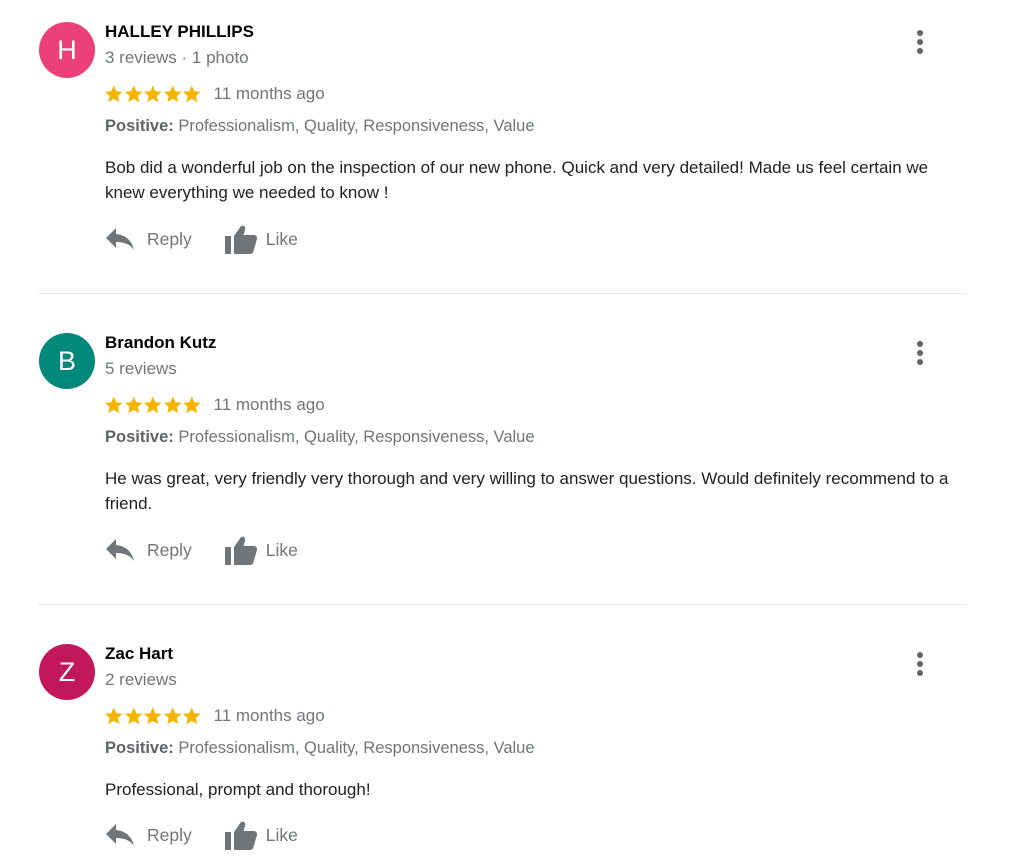  What do you see at coordinates (177, 57) in the screenshot?
I see `reviewer-meta: 3 reviews · 1 photo` at bounding box center [177, 57].